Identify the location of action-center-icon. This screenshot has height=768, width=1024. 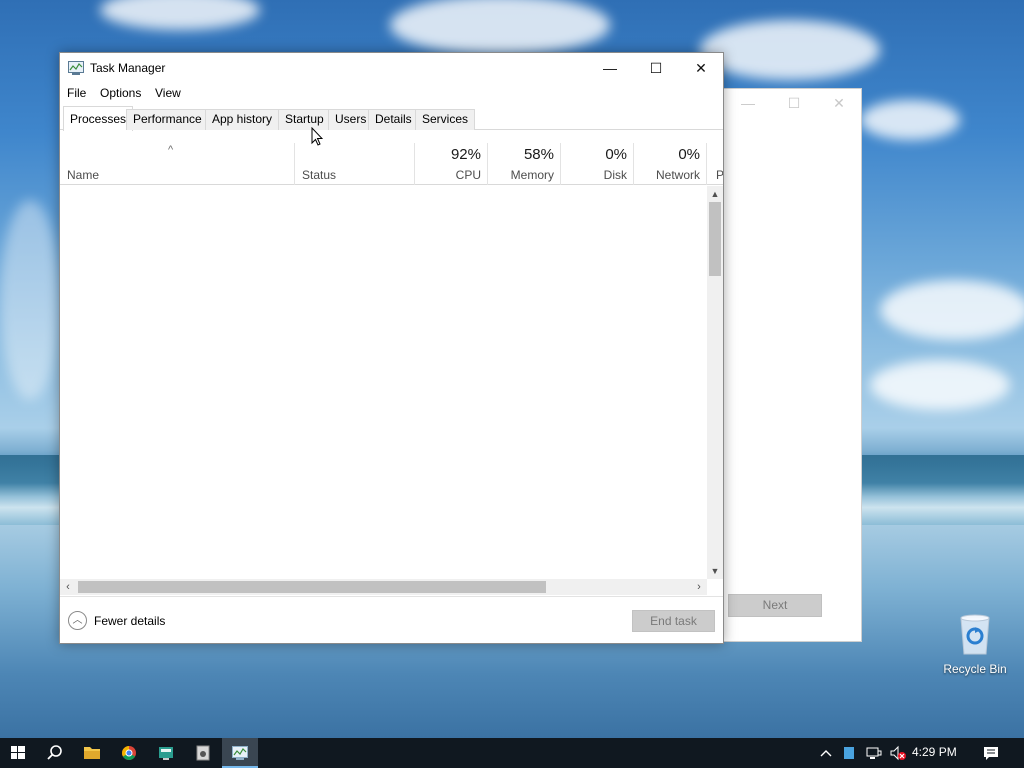
(991, 753).